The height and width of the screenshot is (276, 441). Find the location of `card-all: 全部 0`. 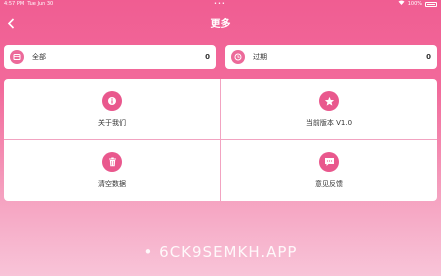

card-all: 全部 0 is located at coordinates (110, 57).